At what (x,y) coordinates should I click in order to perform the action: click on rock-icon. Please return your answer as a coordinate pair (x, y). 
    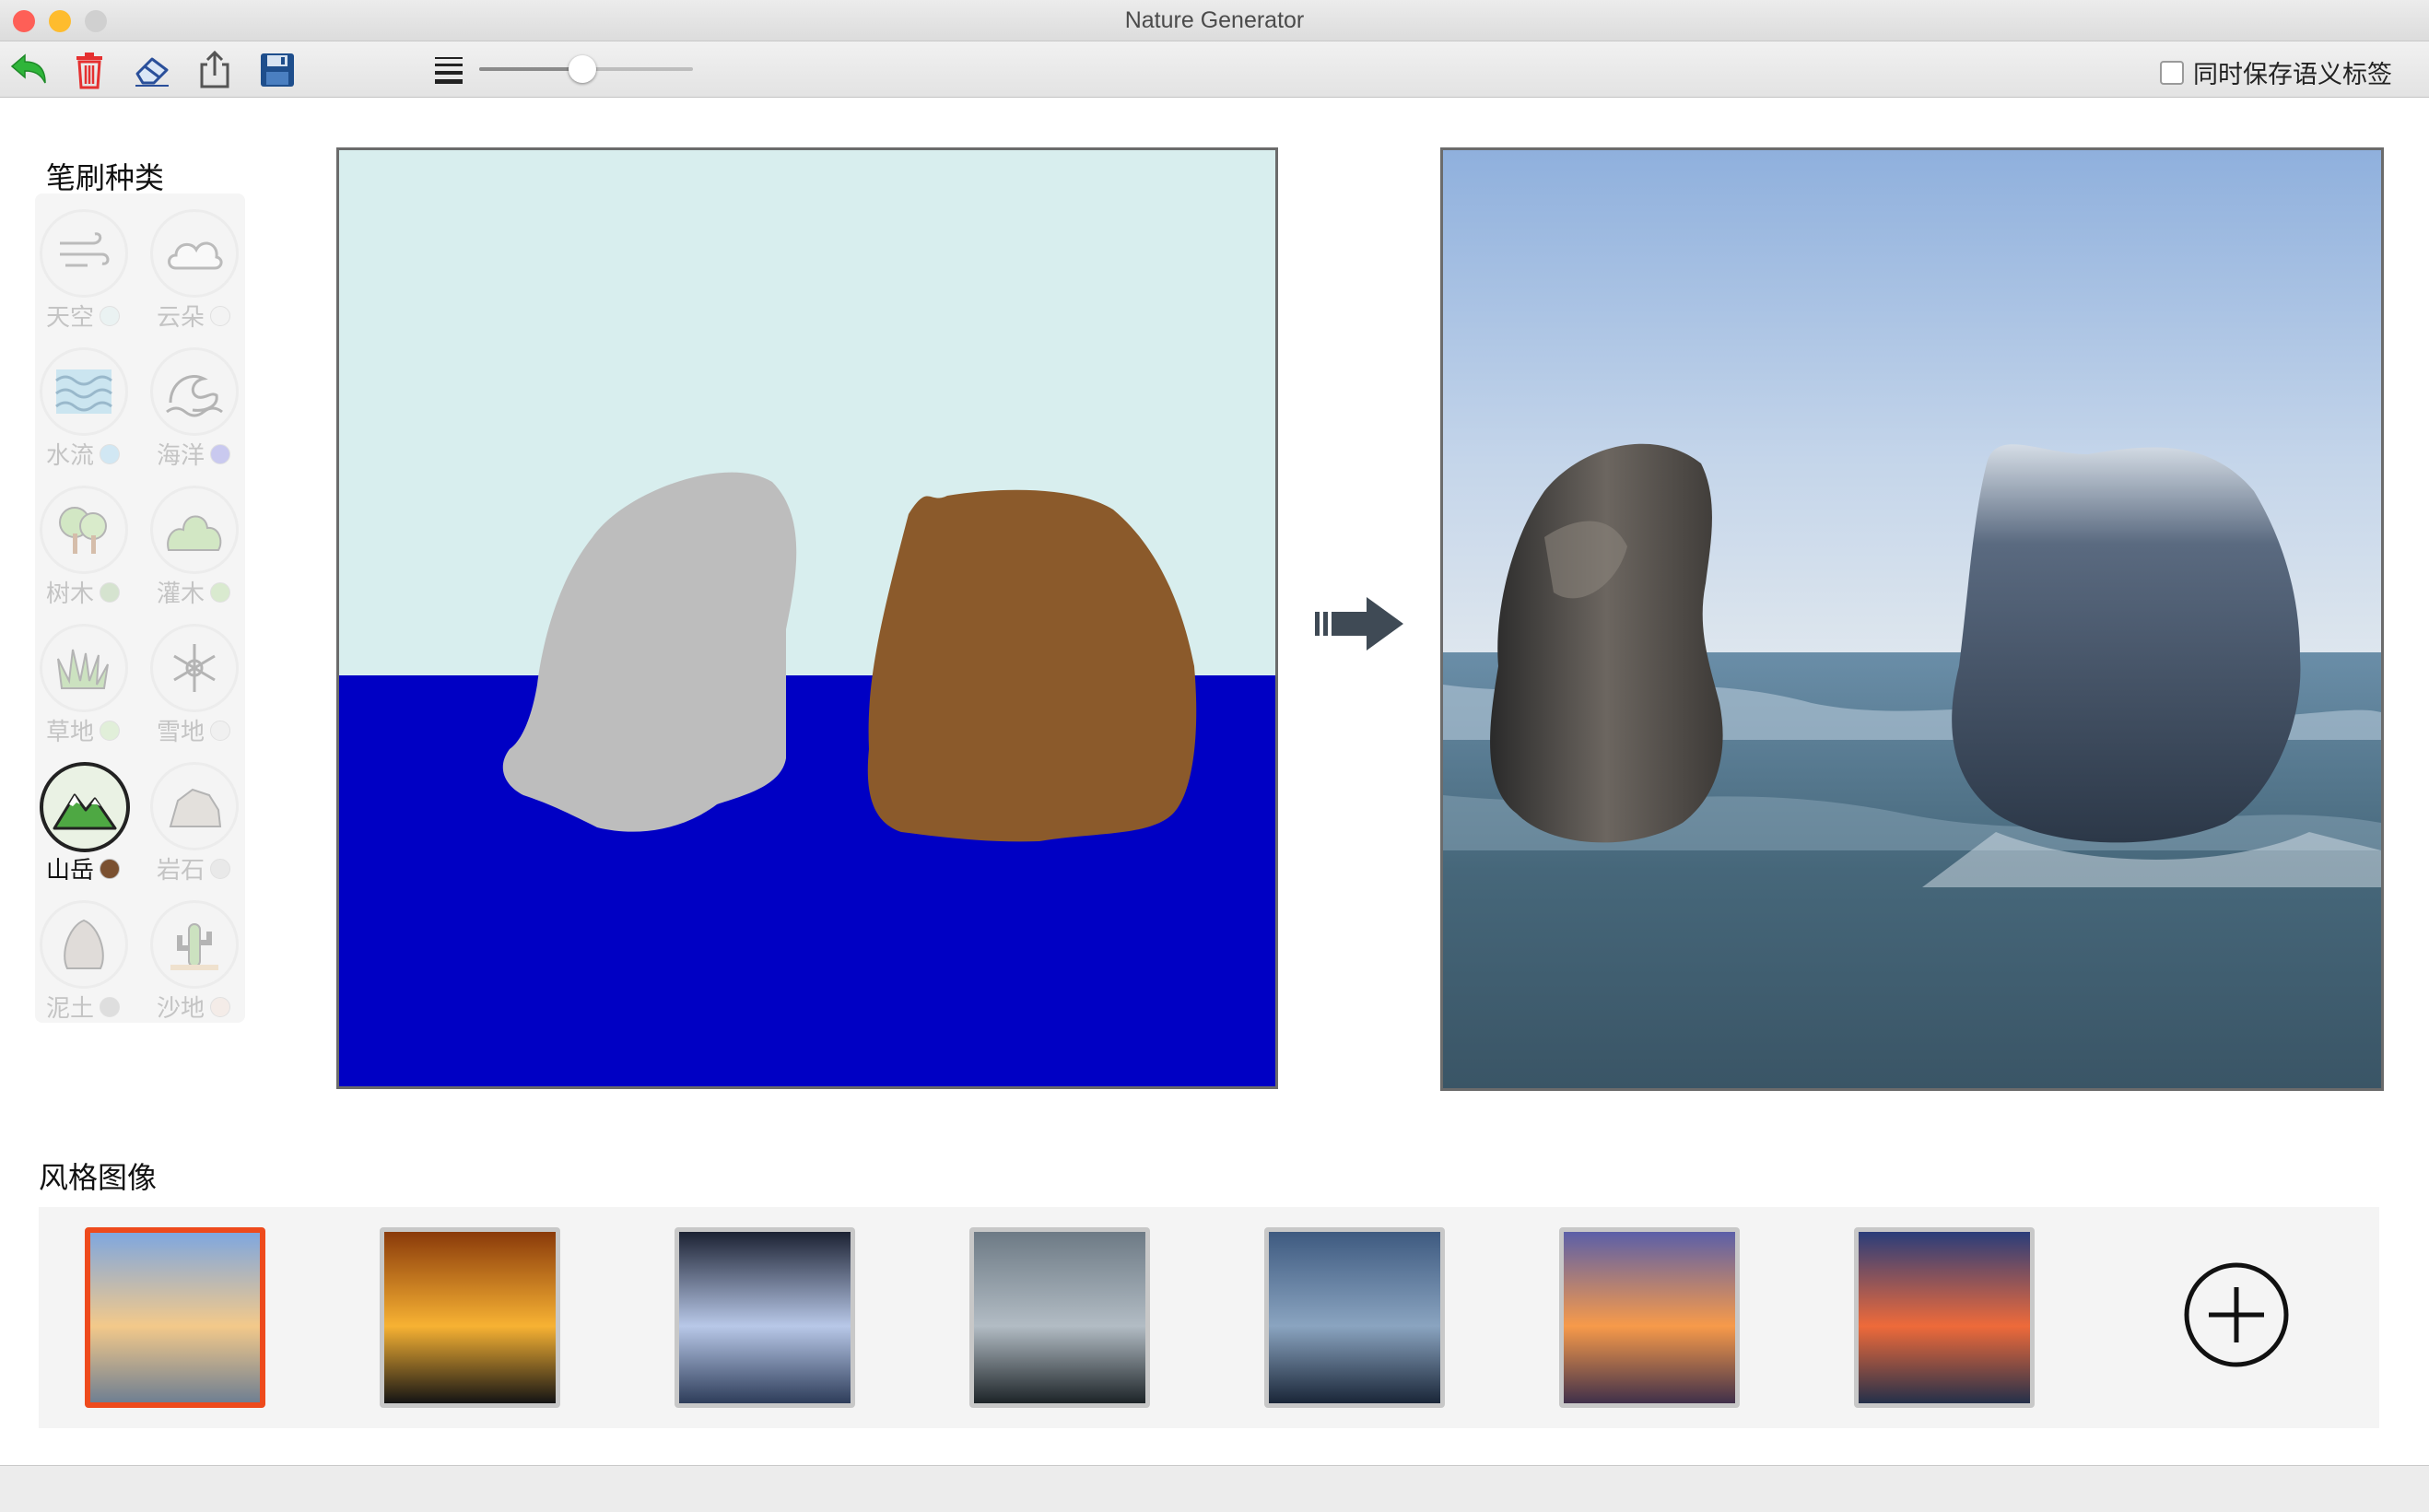
    Looking at the image, I should click on (194, 806).